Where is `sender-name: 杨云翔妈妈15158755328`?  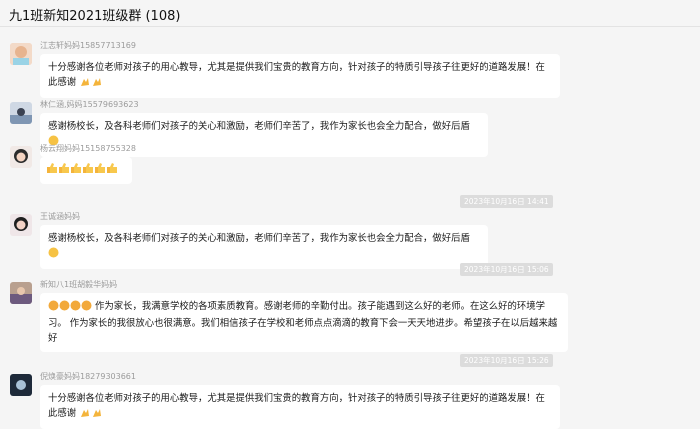 sender-name: 杨云翔妈妈15158755328 is located at coordinates (88, 148).